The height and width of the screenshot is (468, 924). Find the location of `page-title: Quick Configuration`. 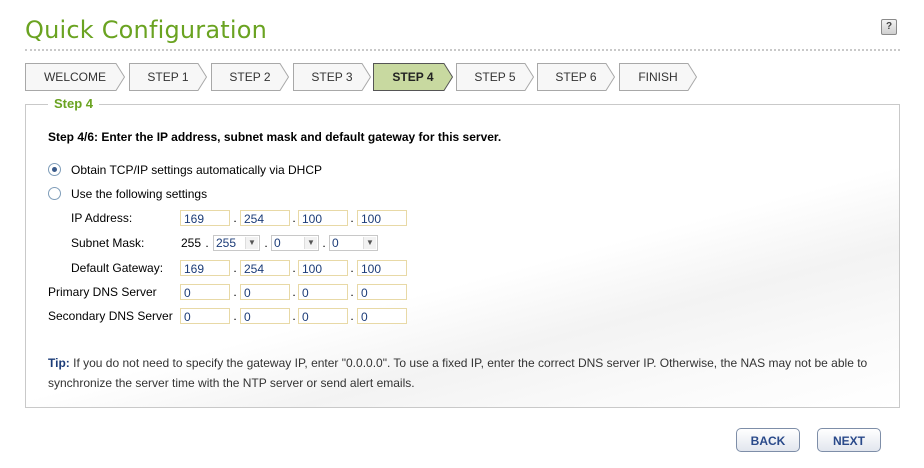

page-title: Quick Configuration is located at coordinates (146, 30).